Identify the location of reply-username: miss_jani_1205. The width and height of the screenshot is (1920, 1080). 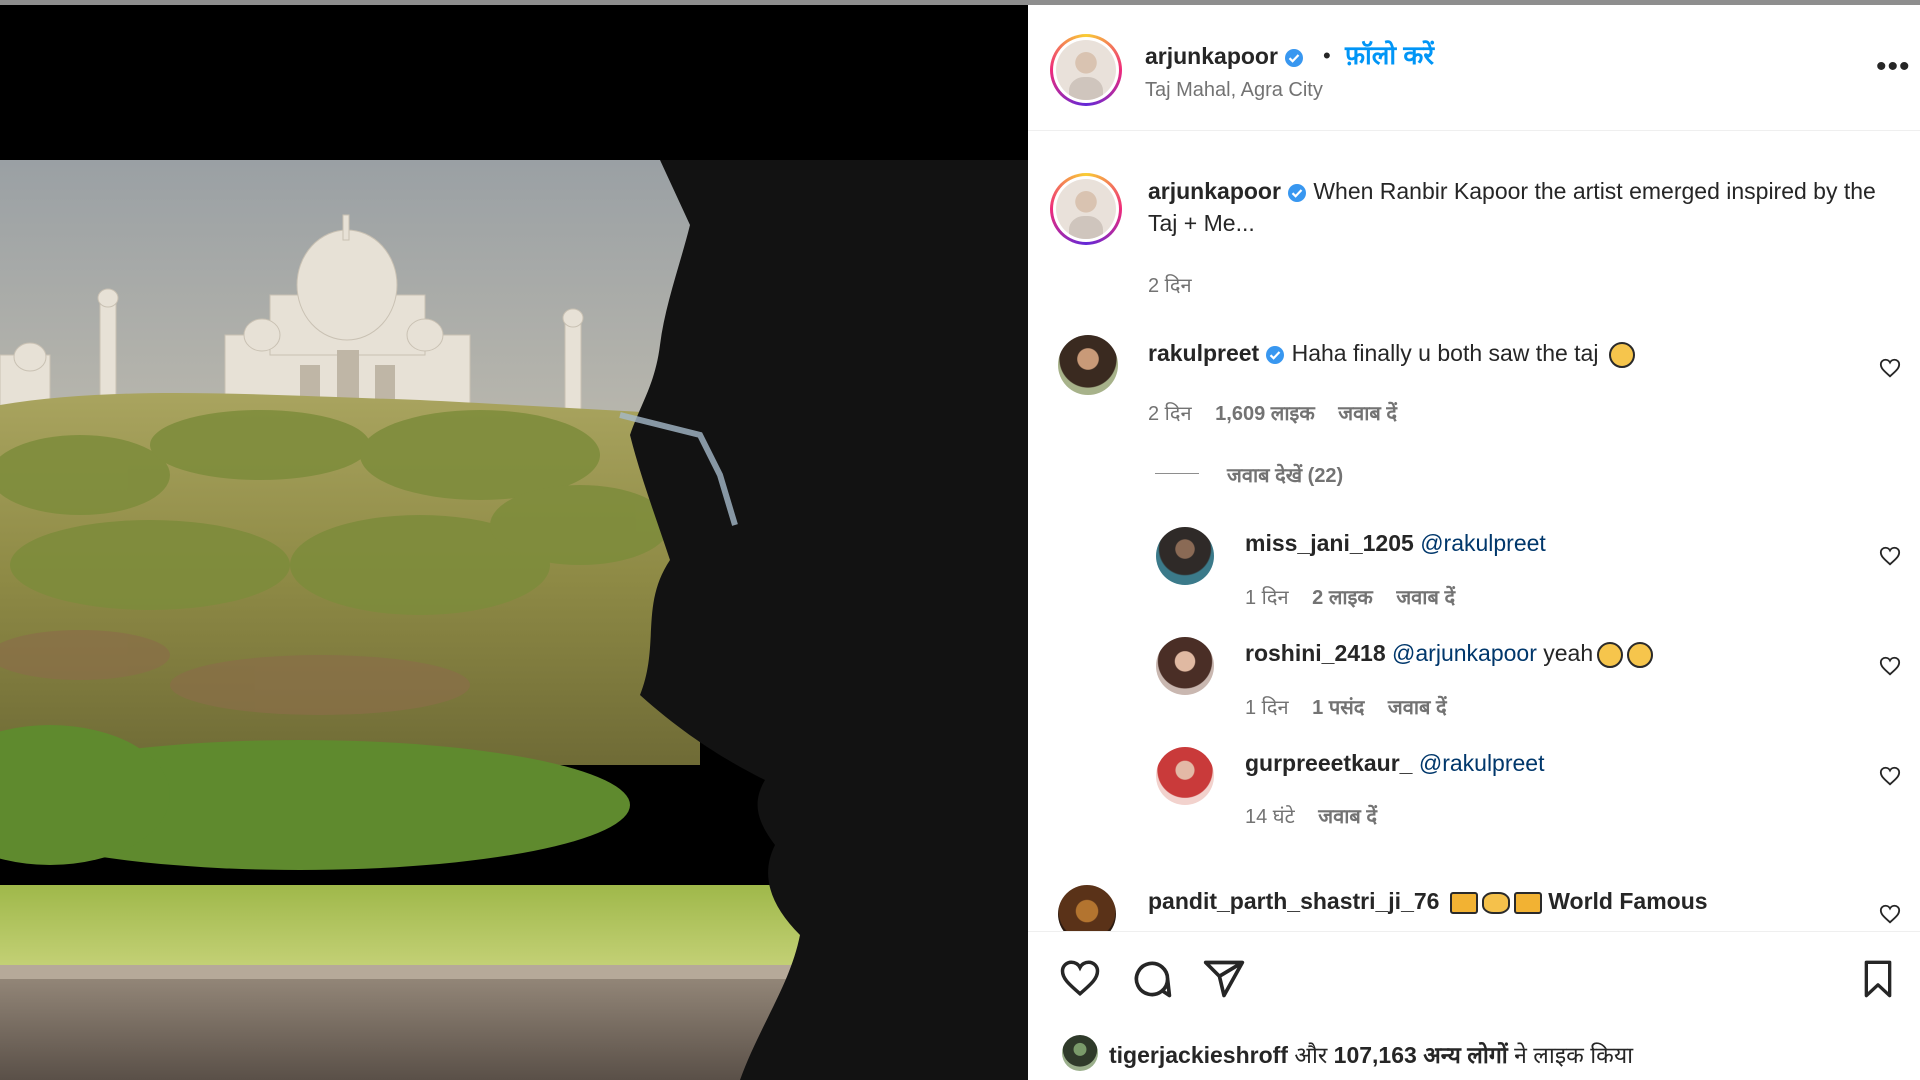
(1329, 543).